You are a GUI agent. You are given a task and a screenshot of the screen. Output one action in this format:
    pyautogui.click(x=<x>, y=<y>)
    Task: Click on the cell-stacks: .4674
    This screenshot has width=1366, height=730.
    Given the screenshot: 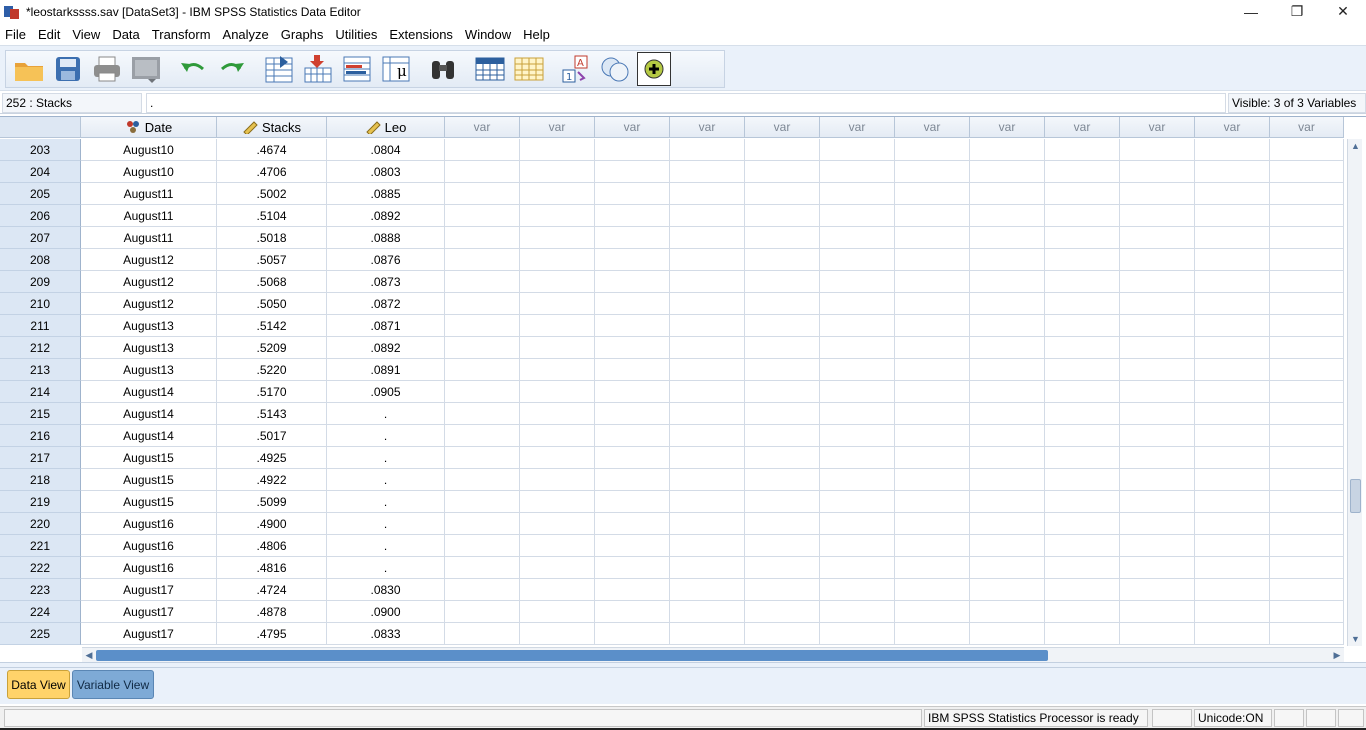 What is the action you would take?
    pyautogui.click(x=272, y=150)
    